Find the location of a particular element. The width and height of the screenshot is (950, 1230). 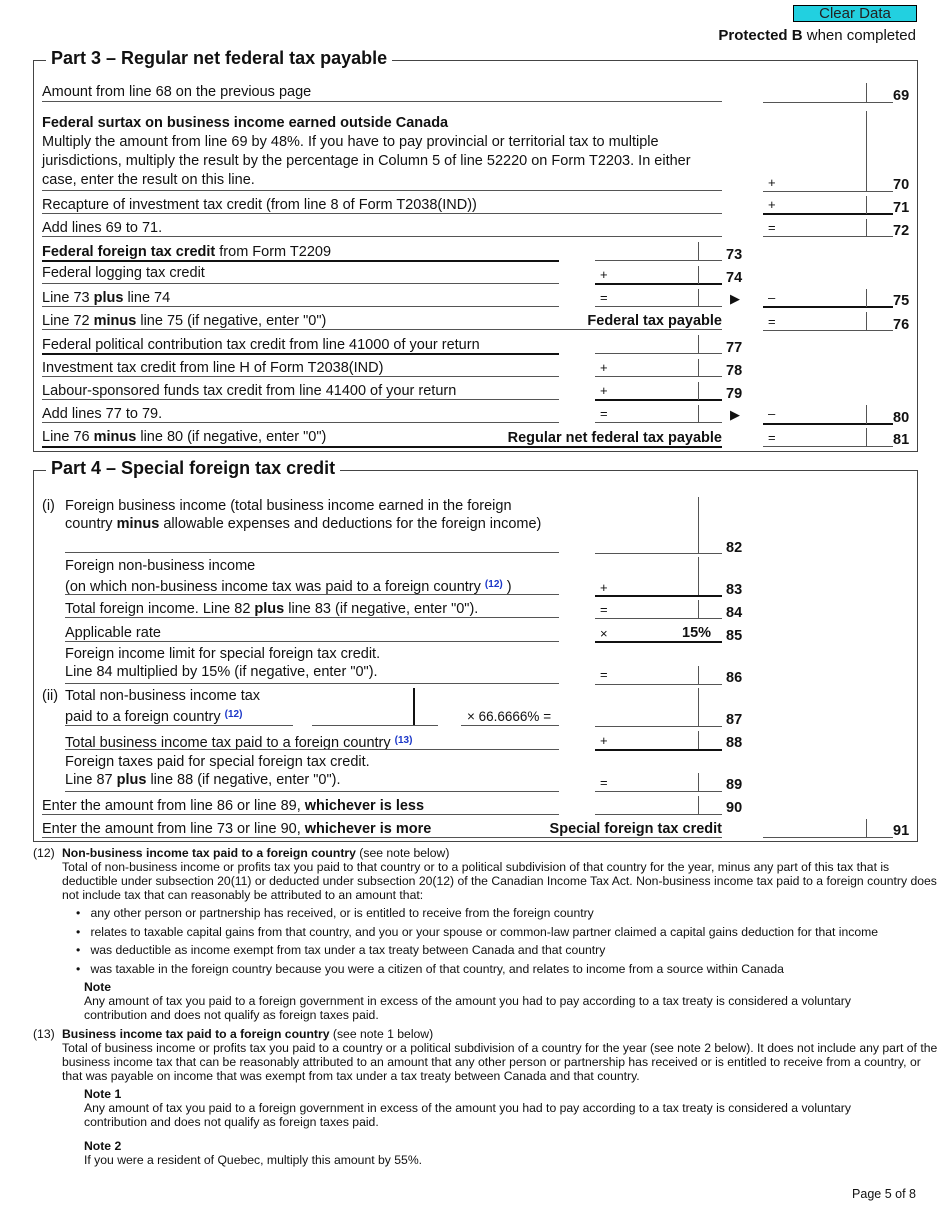

line77-field is located at coordinates (658, 342).